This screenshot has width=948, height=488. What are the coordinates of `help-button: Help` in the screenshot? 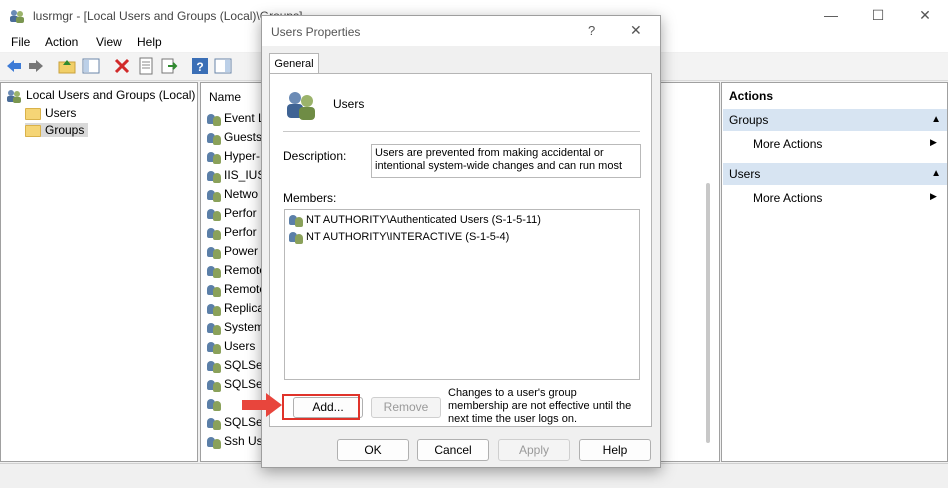 It's located at (615, 450).